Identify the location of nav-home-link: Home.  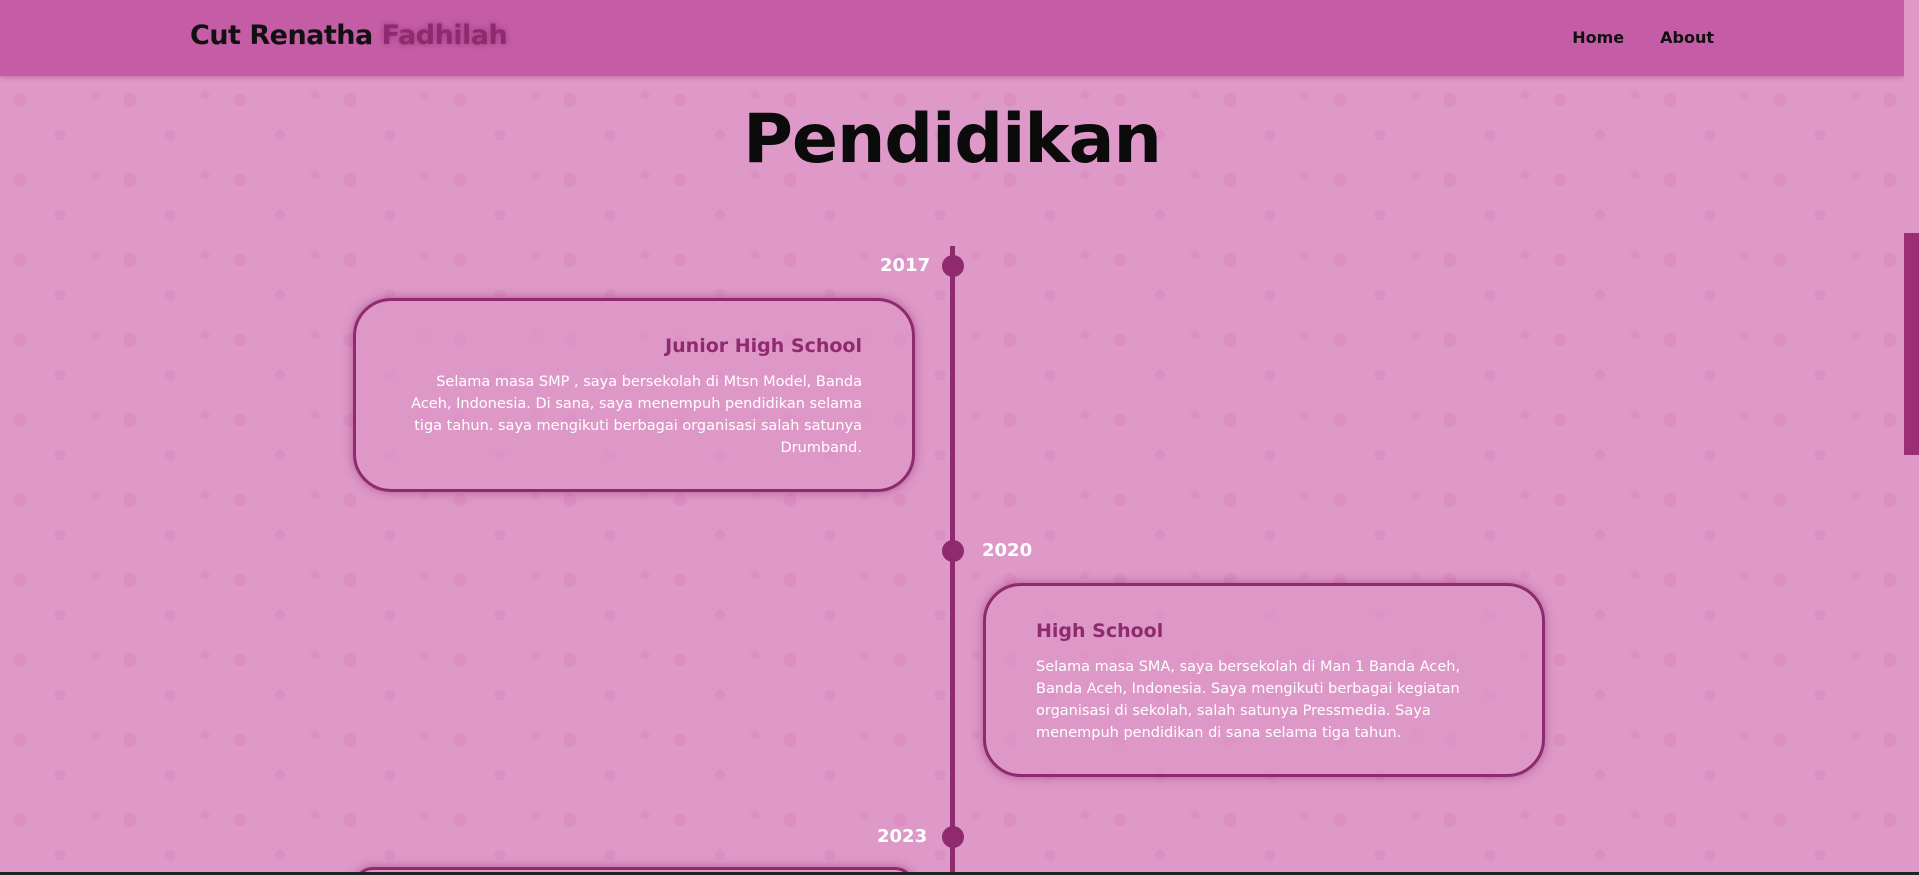
(1598, 37).